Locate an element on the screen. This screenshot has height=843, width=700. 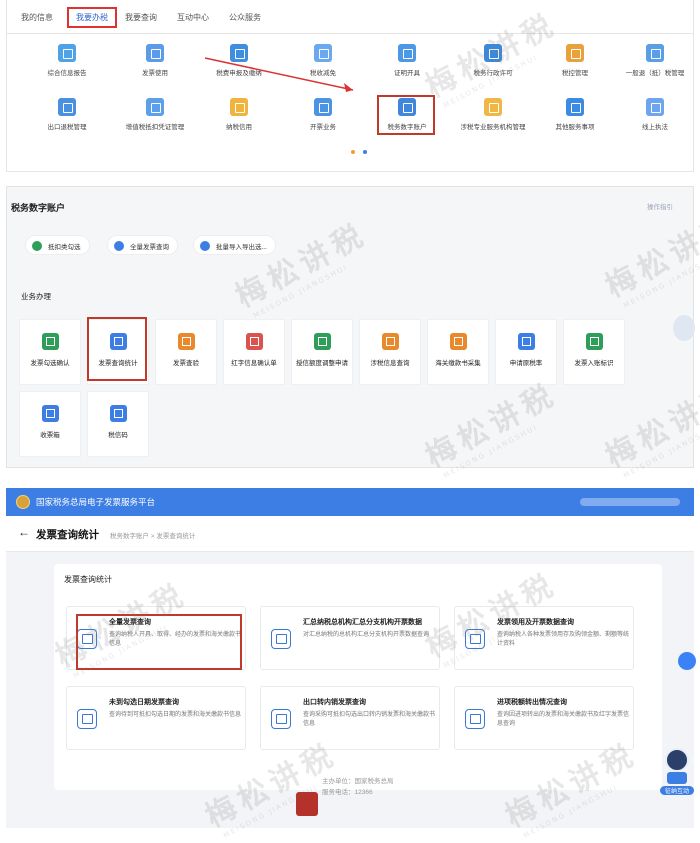
service-refund: 一般退（抵）税管理 is located at coordinates (655, 60).